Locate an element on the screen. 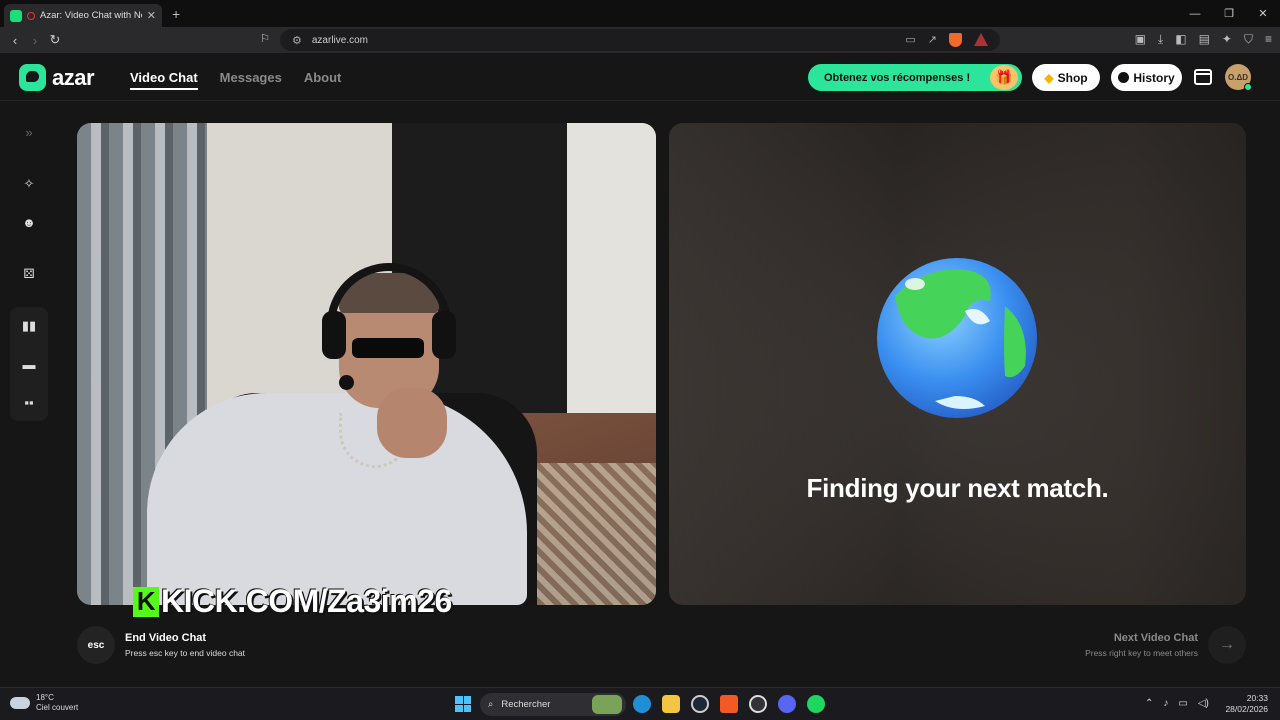 The height and width of the screenshot is (720, 1280). next-chat-hint: Press right key to meet others is located at coordinates (1141, 653).